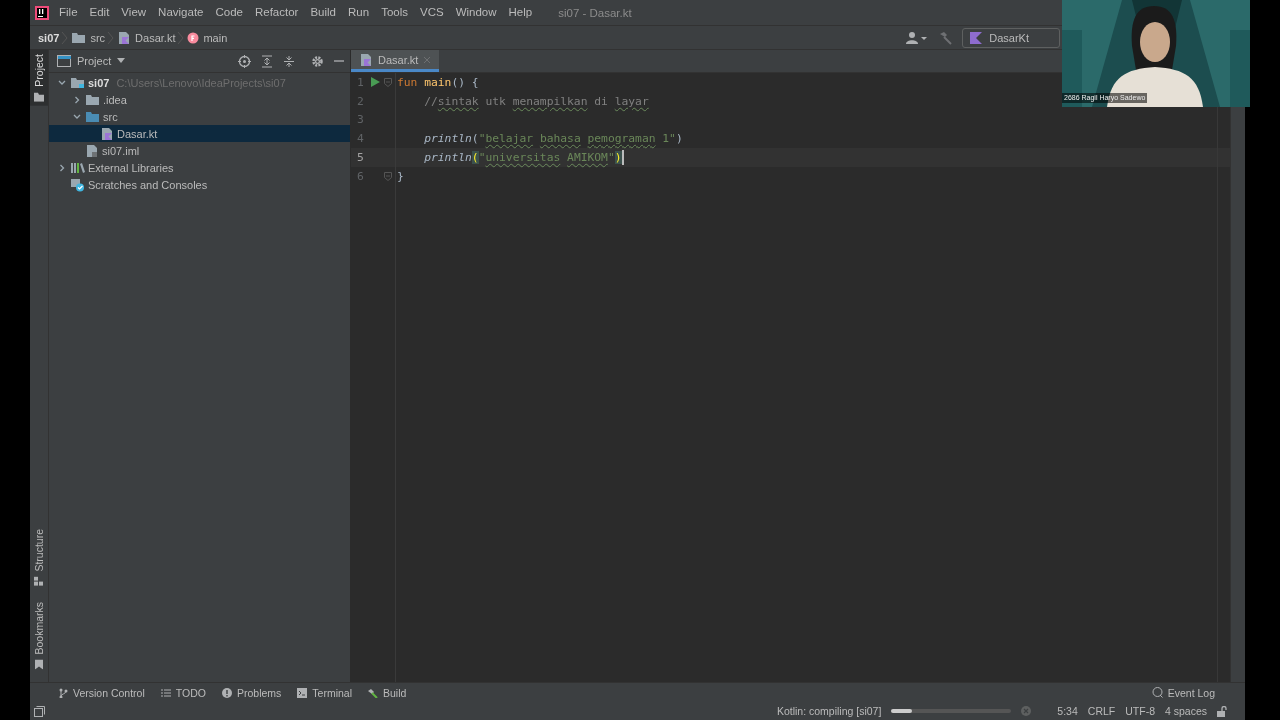 The height and width of the screenshot is (720, 1280). What do you see at coordinates (267, 61) in the screenshot?
I see `expand-all-icon` at bounding box center [267, 61].